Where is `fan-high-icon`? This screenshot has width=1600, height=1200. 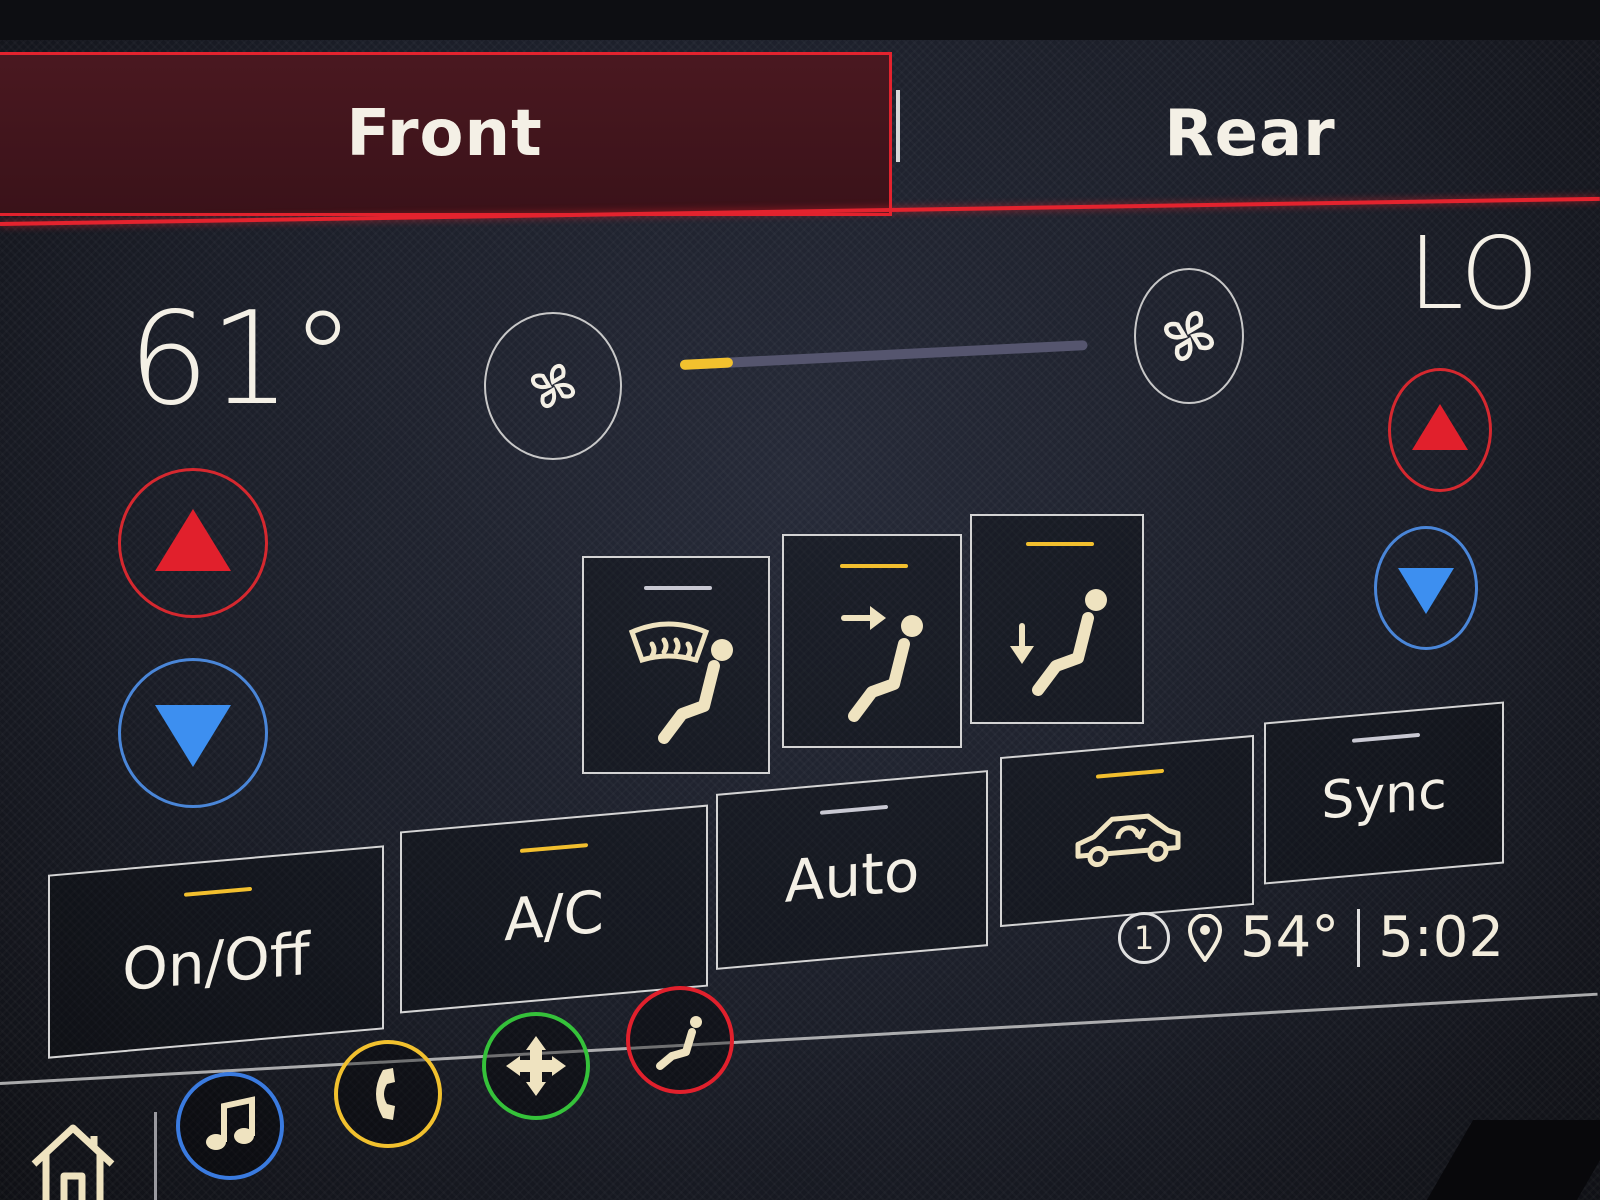 fan-high-icon is located at coordinates (1189, 336).